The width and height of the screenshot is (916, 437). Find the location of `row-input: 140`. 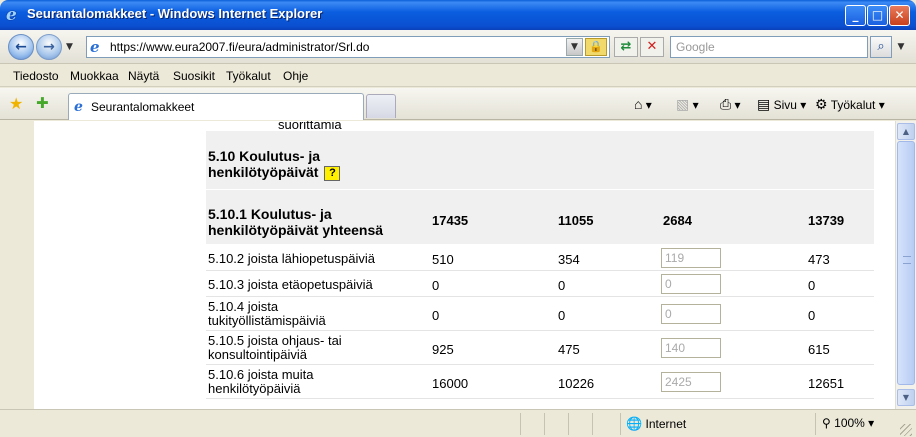

row-input: 140 is located at coordinates (691, 348).